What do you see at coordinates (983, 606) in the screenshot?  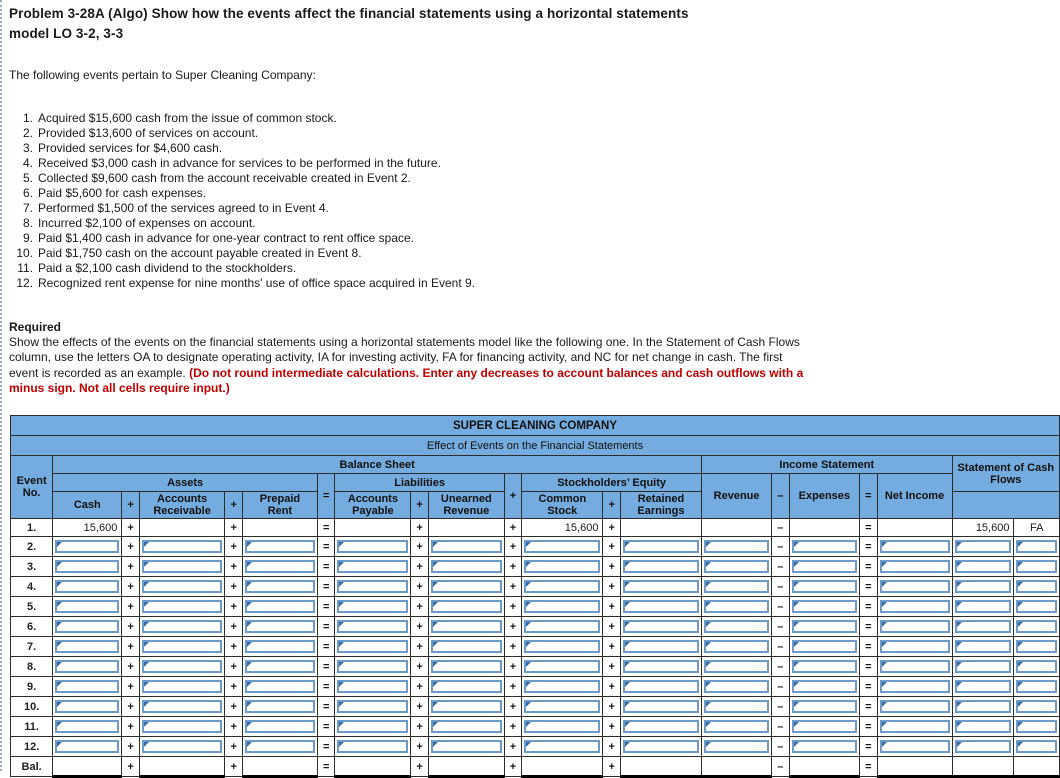 I see `input-cash-flow-amount` at bounding box center [983, 606].